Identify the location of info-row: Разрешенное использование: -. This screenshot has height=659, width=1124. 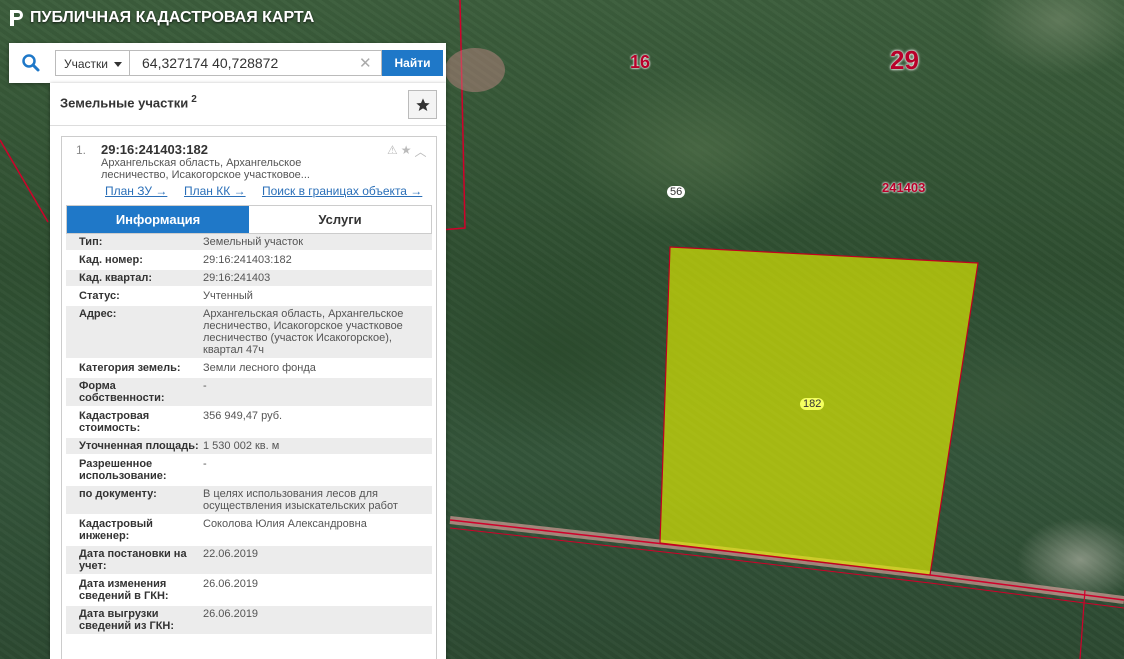
(249, 470).